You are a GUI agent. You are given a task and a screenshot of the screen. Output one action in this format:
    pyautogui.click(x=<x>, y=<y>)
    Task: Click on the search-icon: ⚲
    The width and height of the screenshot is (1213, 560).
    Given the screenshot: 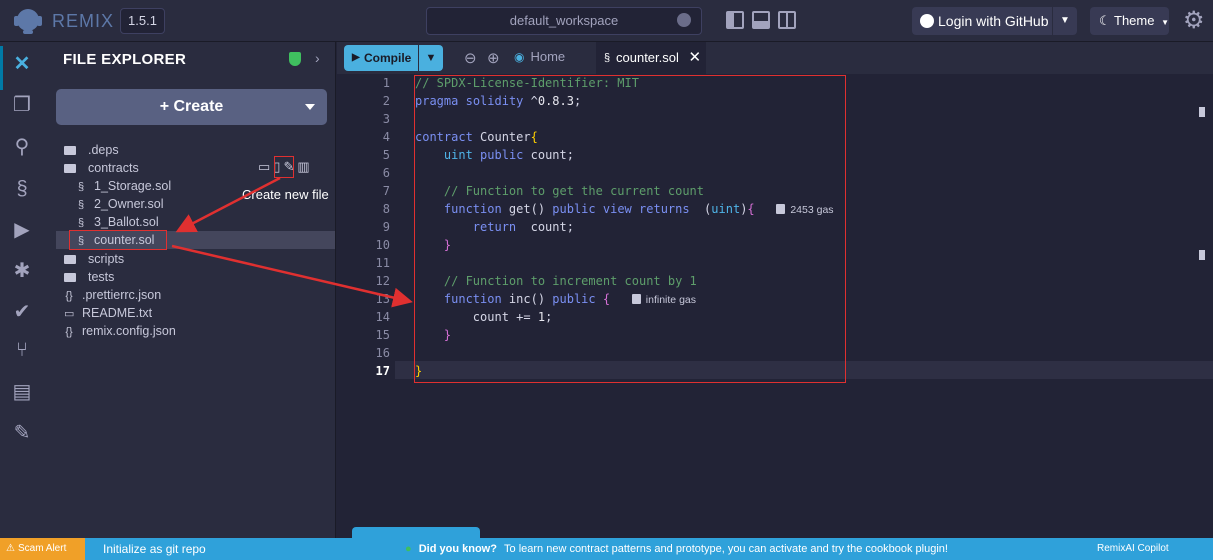 What is the action you would take?
    pyautogui.click(x=22, y=147)
    